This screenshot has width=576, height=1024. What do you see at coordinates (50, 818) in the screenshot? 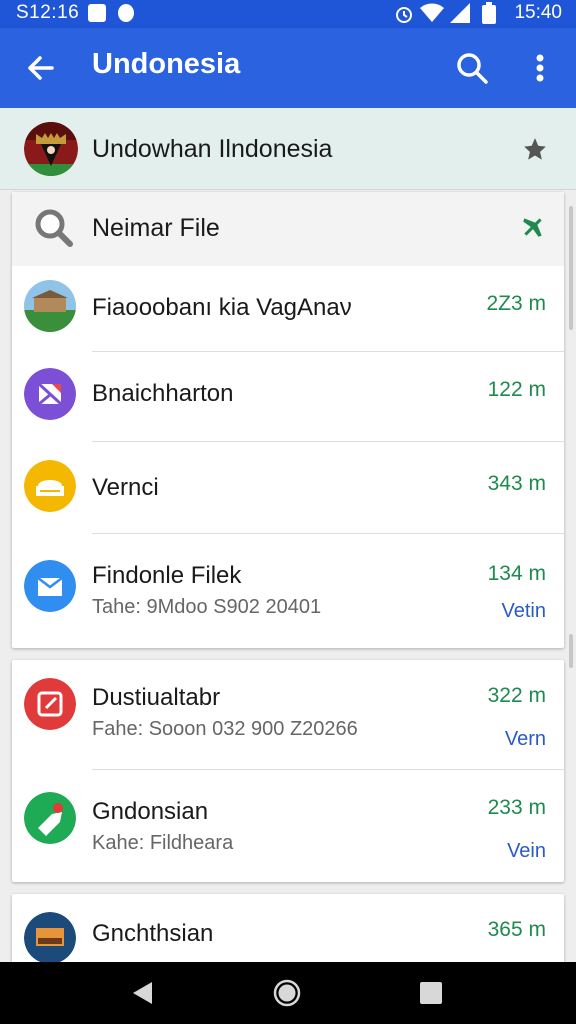
I see `green-map-icon` at bounding box center [50, 818].